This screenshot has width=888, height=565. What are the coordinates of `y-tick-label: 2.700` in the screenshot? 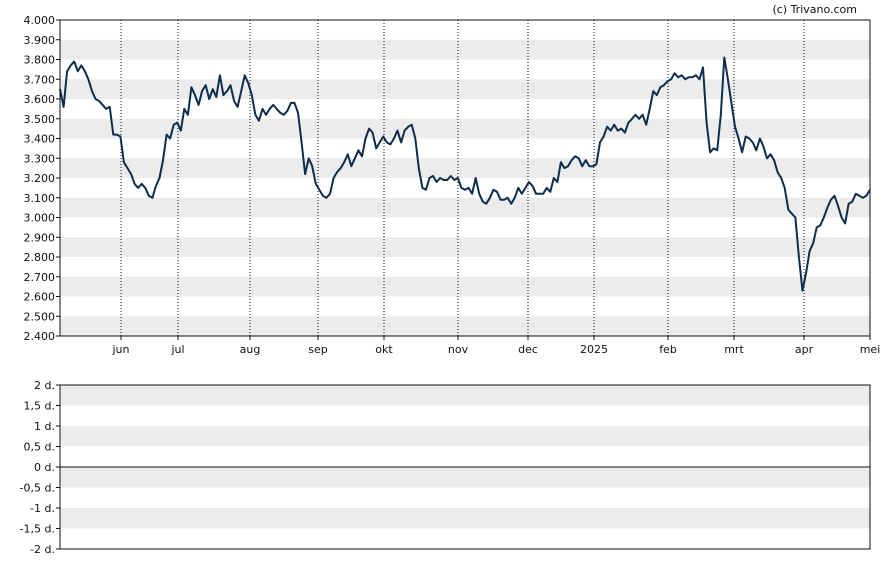 It's located at (40, 277).